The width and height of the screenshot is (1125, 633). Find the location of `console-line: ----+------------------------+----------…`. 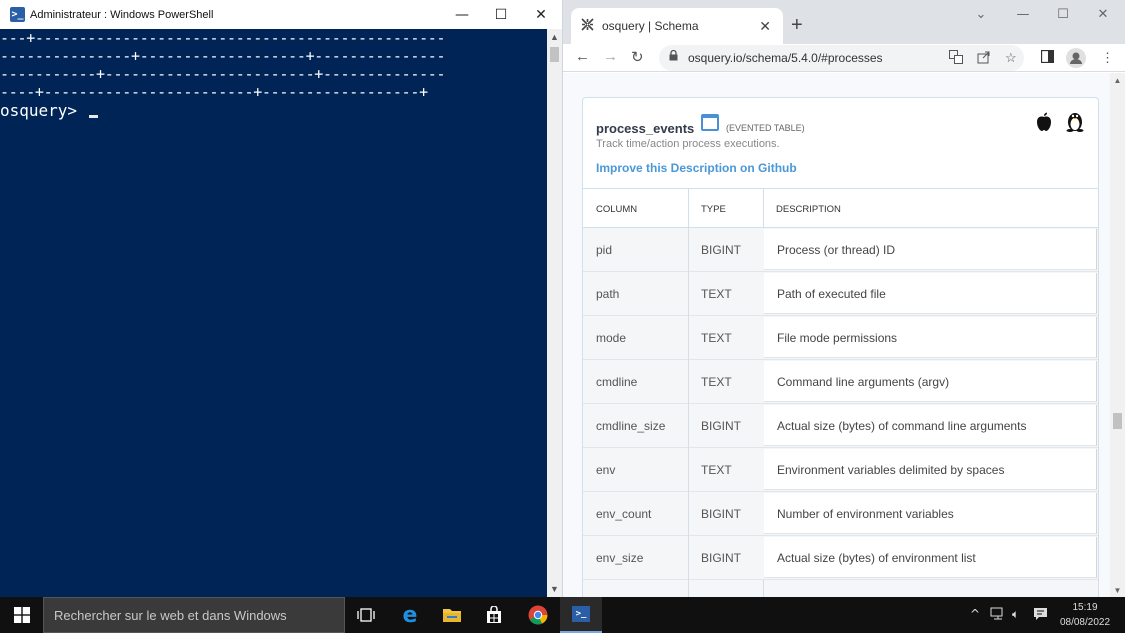

console-line: ----+------------------------+----------… is located at coordinates (214, 92).